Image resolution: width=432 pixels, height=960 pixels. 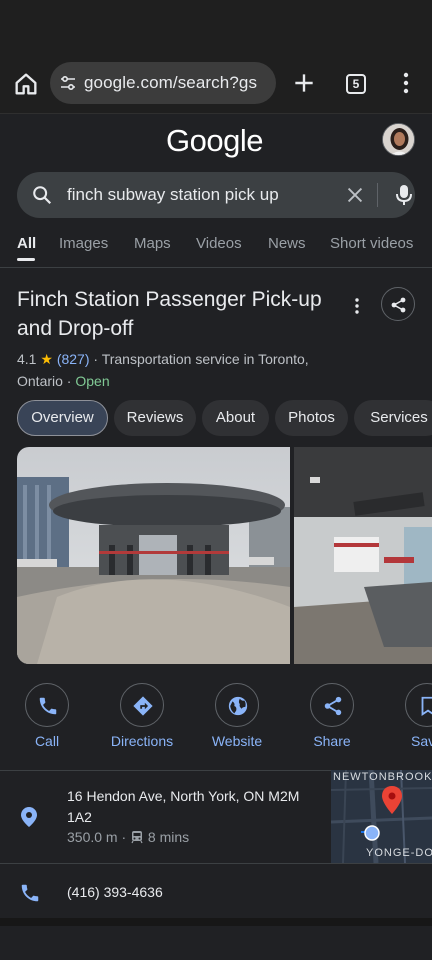 I want to click on directions-label: Directions, so click(x=142, y=741).